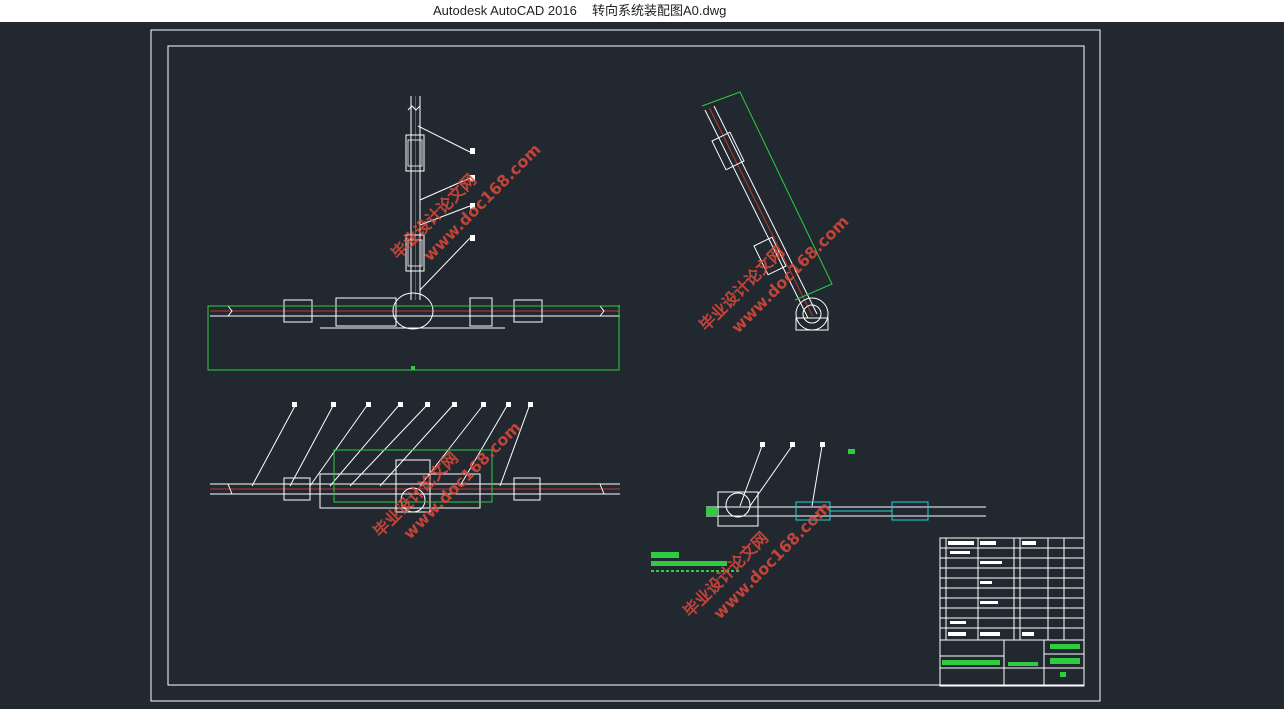 The height and width of the screenshot is (709, 1284). Describe the element at coordinates (846, 486) in the screenshot. I see `section-view` at that location.